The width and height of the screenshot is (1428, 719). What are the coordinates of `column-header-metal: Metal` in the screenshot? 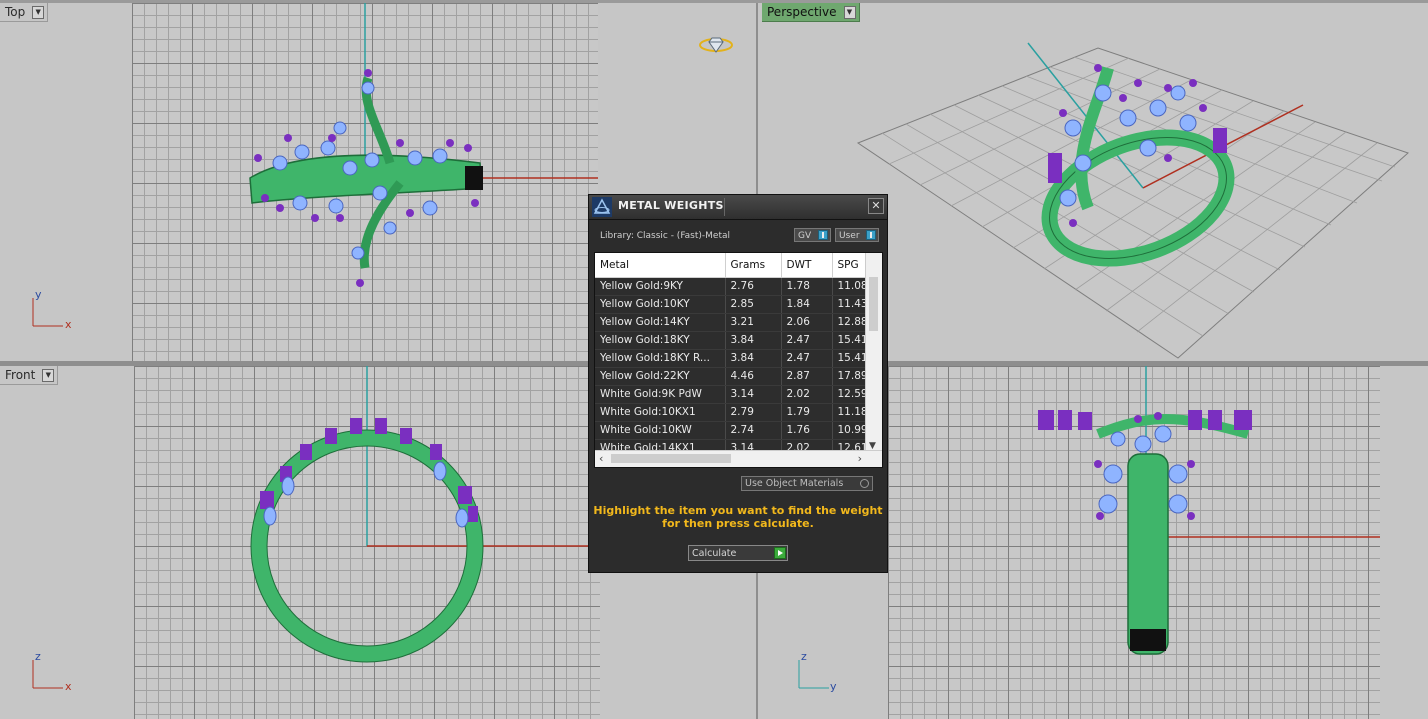 It's located at (660, 265).